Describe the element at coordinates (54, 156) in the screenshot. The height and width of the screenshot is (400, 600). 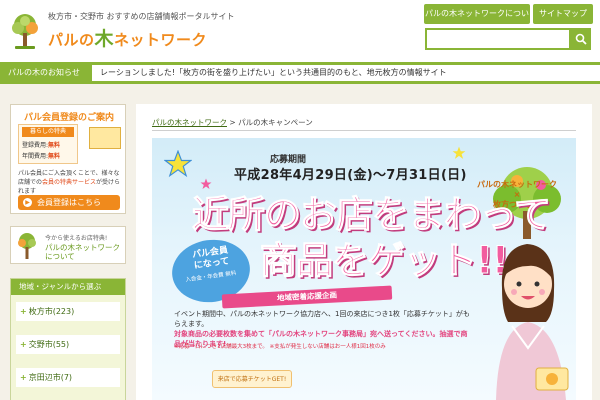
I see `perk-annual-value: 無料` at that location.